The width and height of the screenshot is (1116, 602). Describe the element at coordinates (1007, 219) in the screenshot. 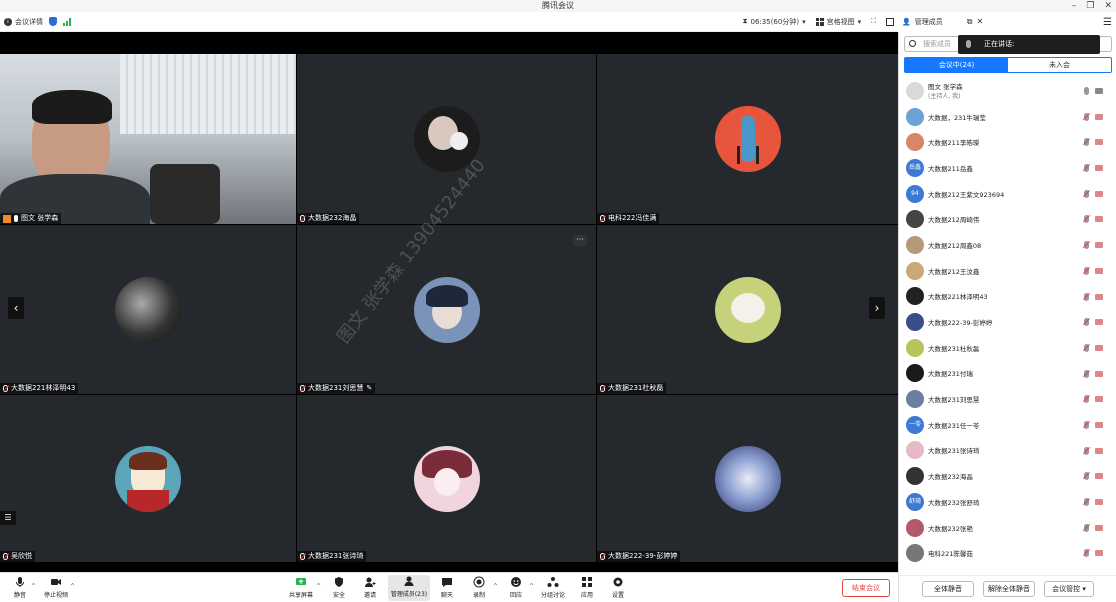

I see `participant-row: 大数据212周崎伟` at that location.